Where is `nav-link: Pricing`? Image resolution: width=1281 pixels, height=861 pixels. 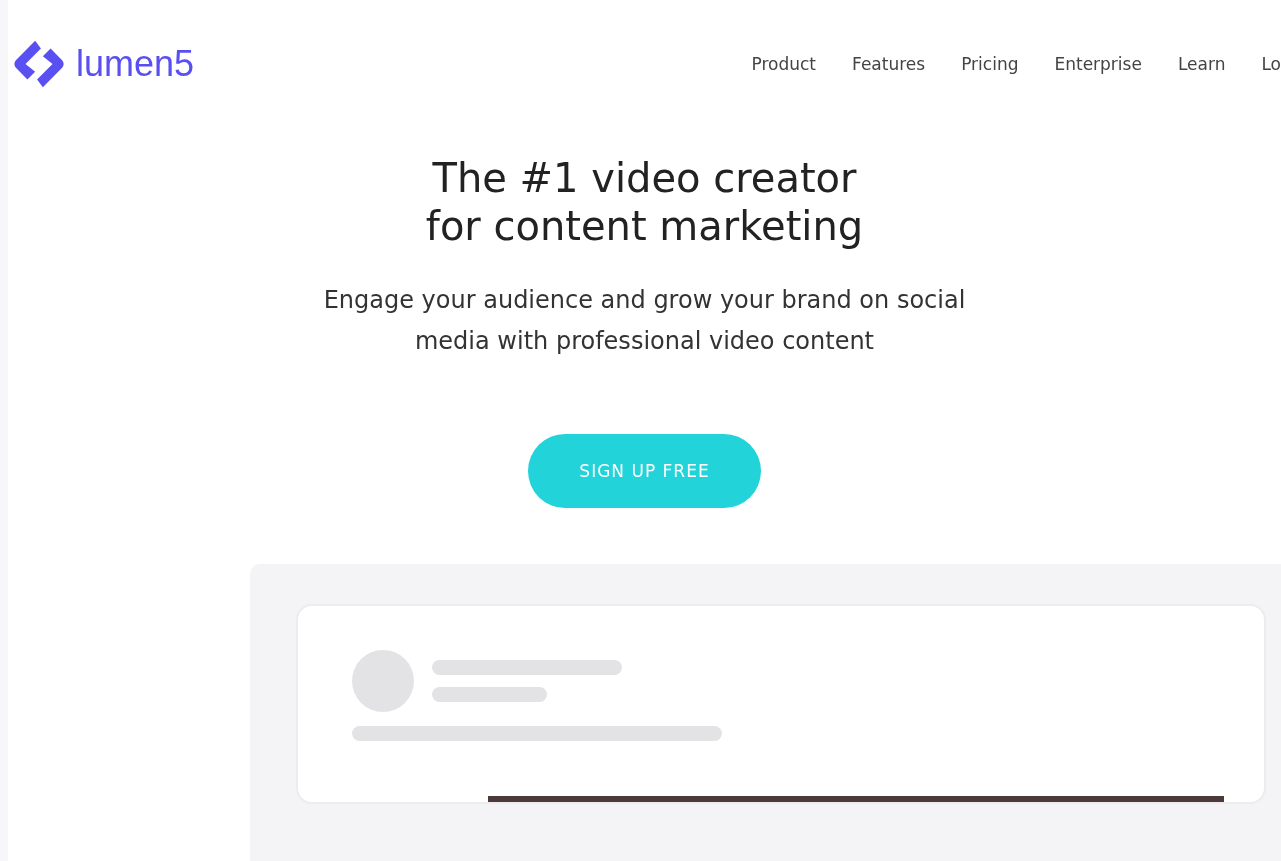
nav-link: Pricing is located at coordinates (990, 64).